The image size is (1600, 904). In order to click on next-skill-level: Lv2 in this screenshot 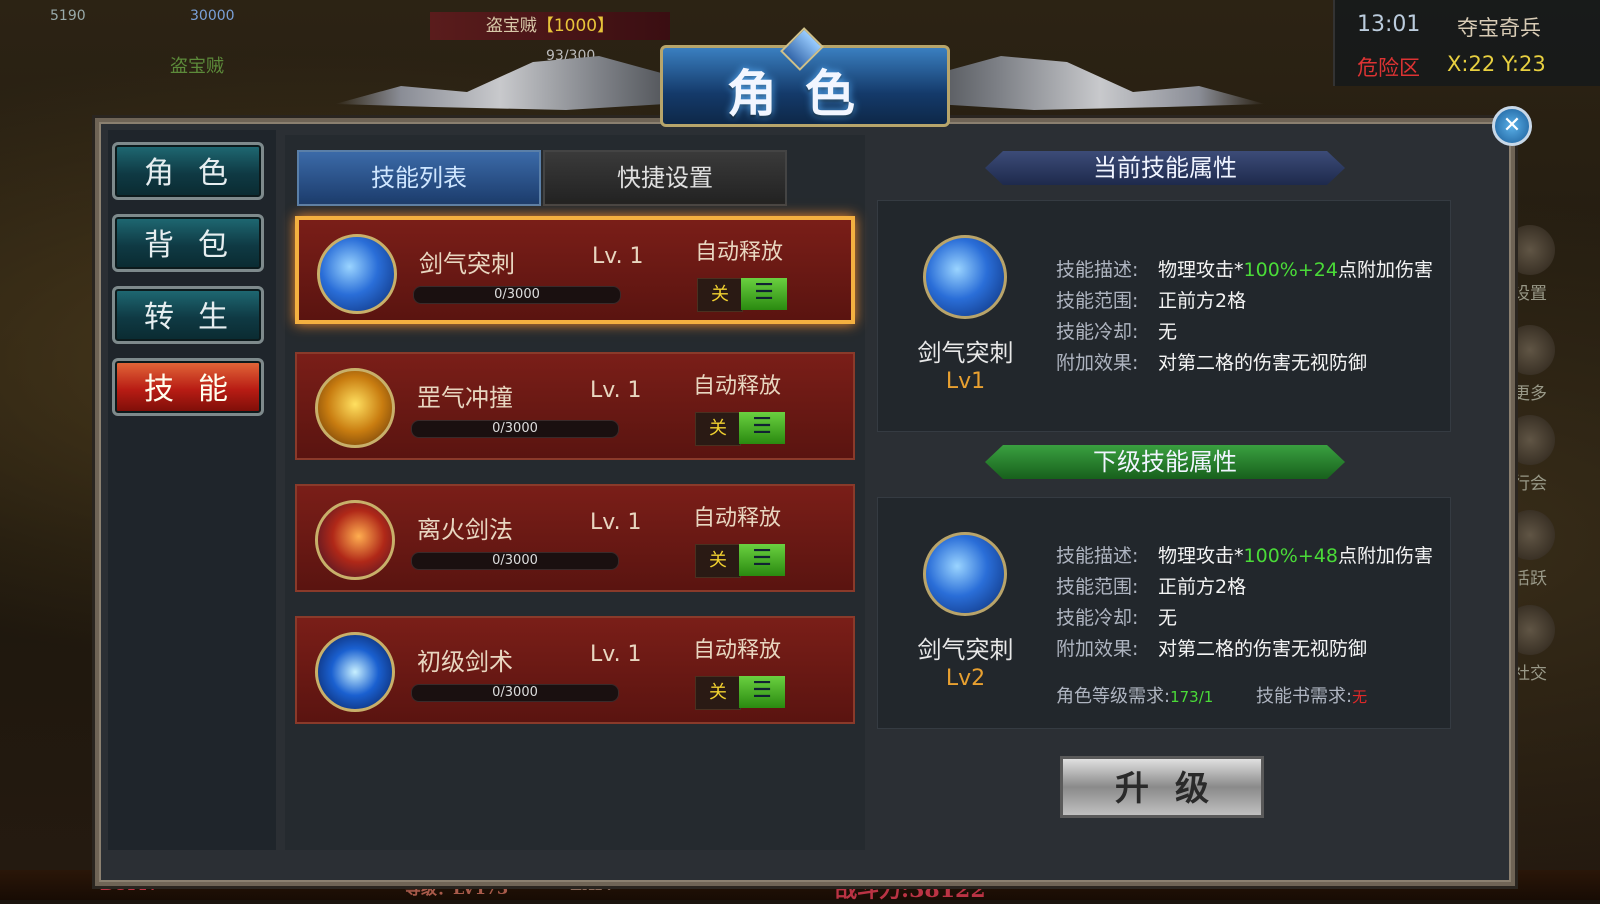, I will do `click(965, 678)`.